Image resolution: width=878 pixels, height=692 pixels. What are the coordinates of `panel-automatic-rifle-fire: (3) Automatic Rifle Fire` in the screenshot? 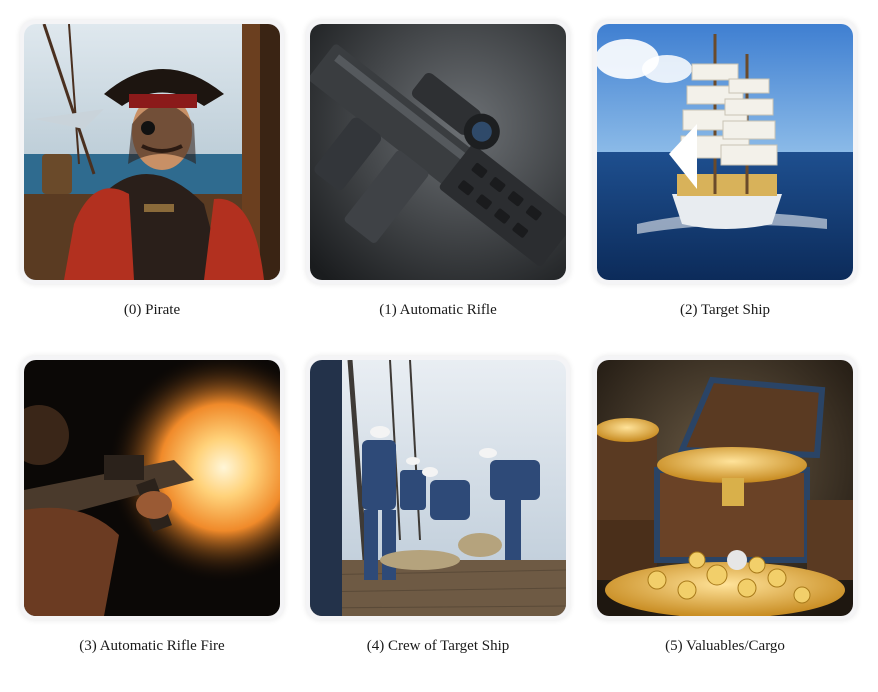 It's located at (152, 505).